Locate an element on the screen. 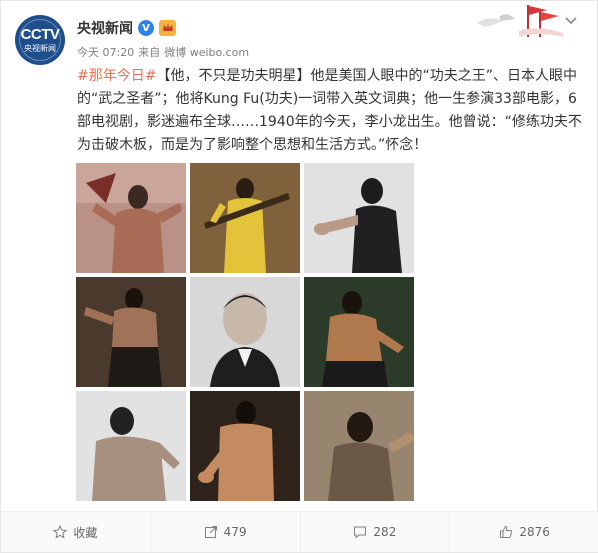 Image resolution: width=598 pixels, height=553 pixels. thumbs-up-icon is located at coordinates (506, 531).